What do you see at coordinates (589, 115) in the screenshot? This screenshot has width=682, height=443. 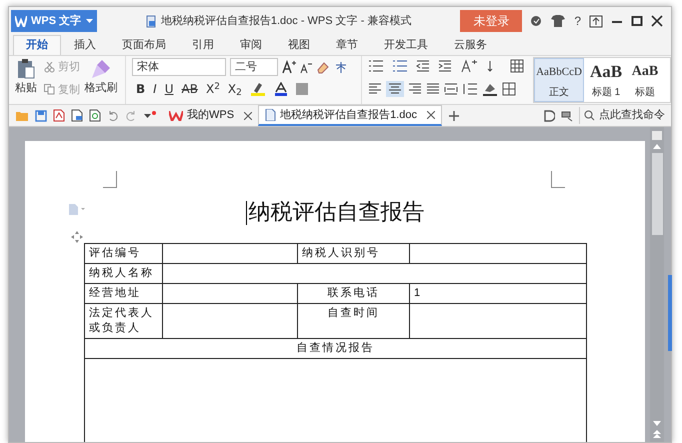 I see `search-icon` at bounding box center [589, 115].